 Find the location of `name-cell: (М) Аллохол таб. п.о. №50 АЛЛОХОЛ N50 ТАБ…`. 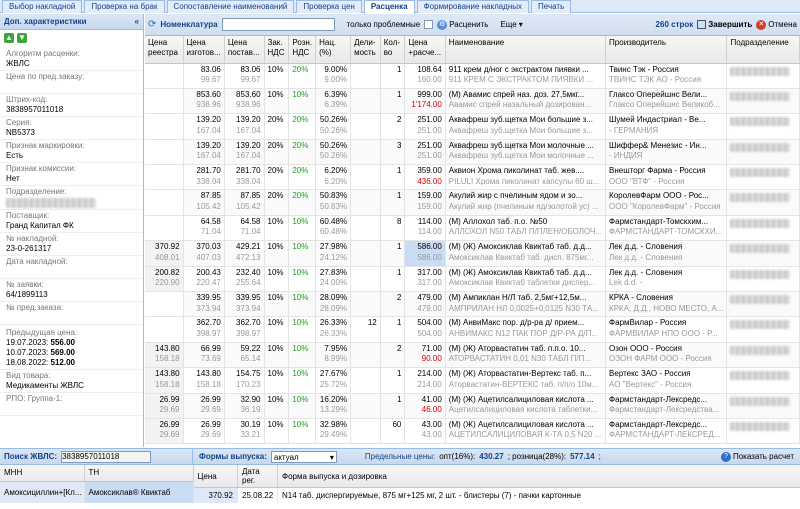

name-cell: (М) Аллохол таб. п.о. №50 АЛЛОХОЛ N50 ТАБ… is located at coordinates (526, 228).